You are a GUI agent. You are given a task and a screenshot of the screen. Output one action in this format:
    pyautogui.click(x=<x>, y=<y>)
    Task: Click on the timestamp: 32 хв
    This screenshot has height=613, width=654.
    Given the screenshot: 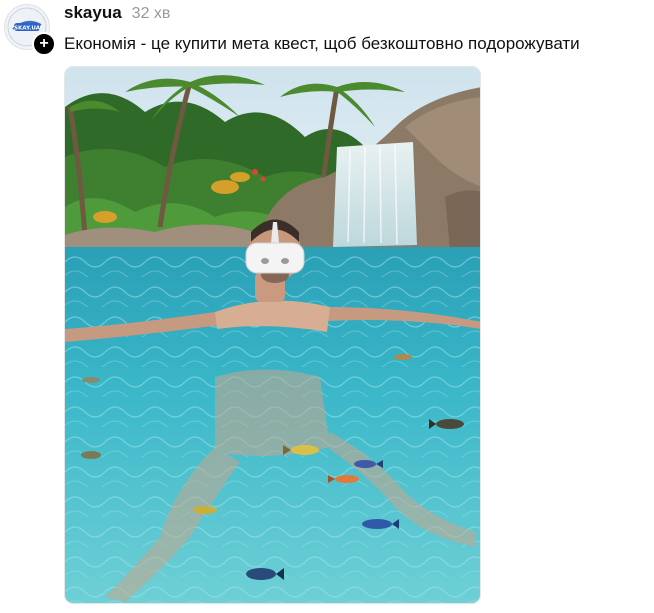 What is the action you would take?
    pyautogui.click(x=151, y=14)
    